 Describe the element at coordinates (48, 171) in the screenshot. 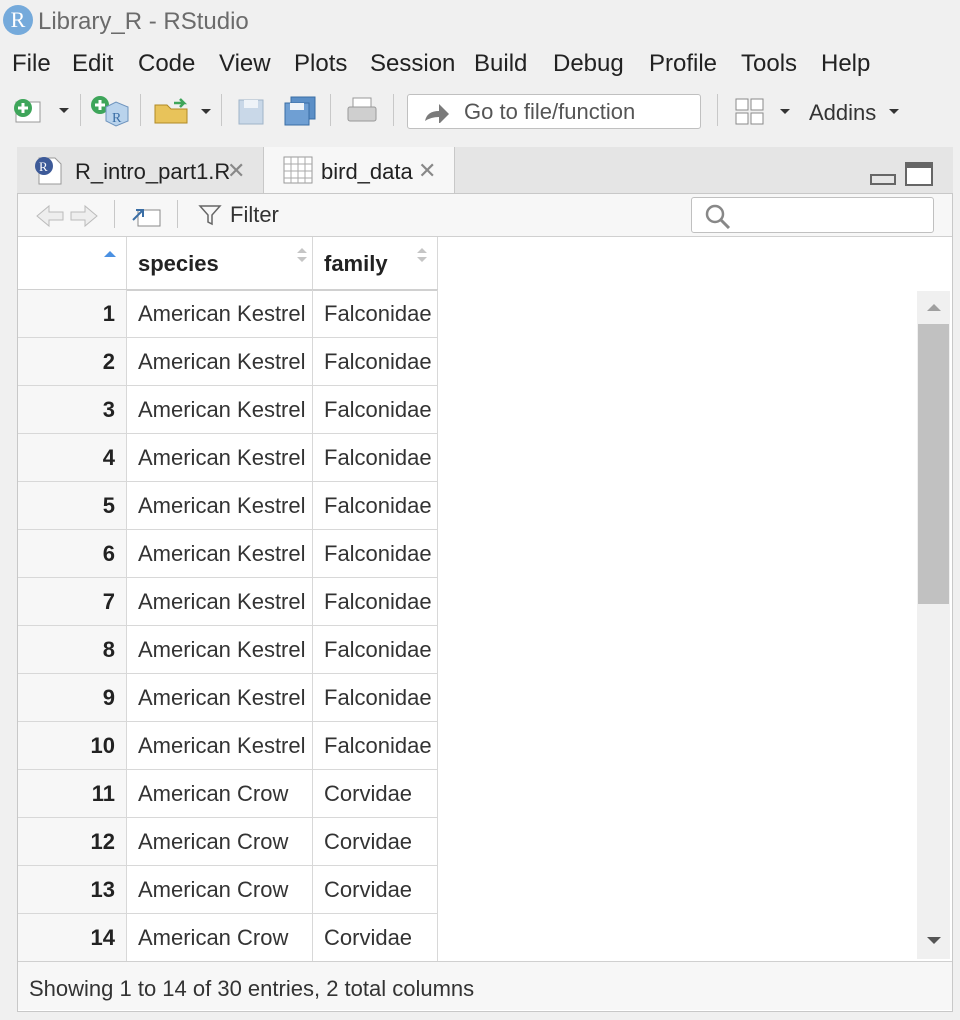

I see `r-file-icon: R` at that location.